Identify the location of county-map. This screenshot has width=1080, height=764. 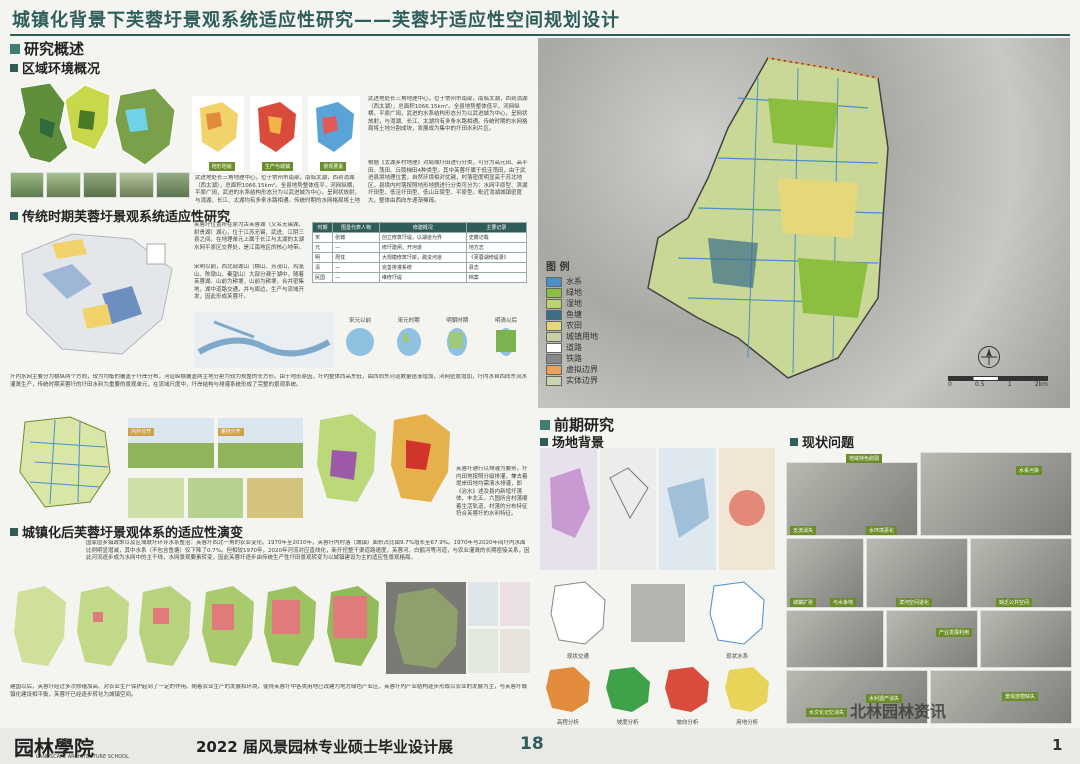
(145, 125).